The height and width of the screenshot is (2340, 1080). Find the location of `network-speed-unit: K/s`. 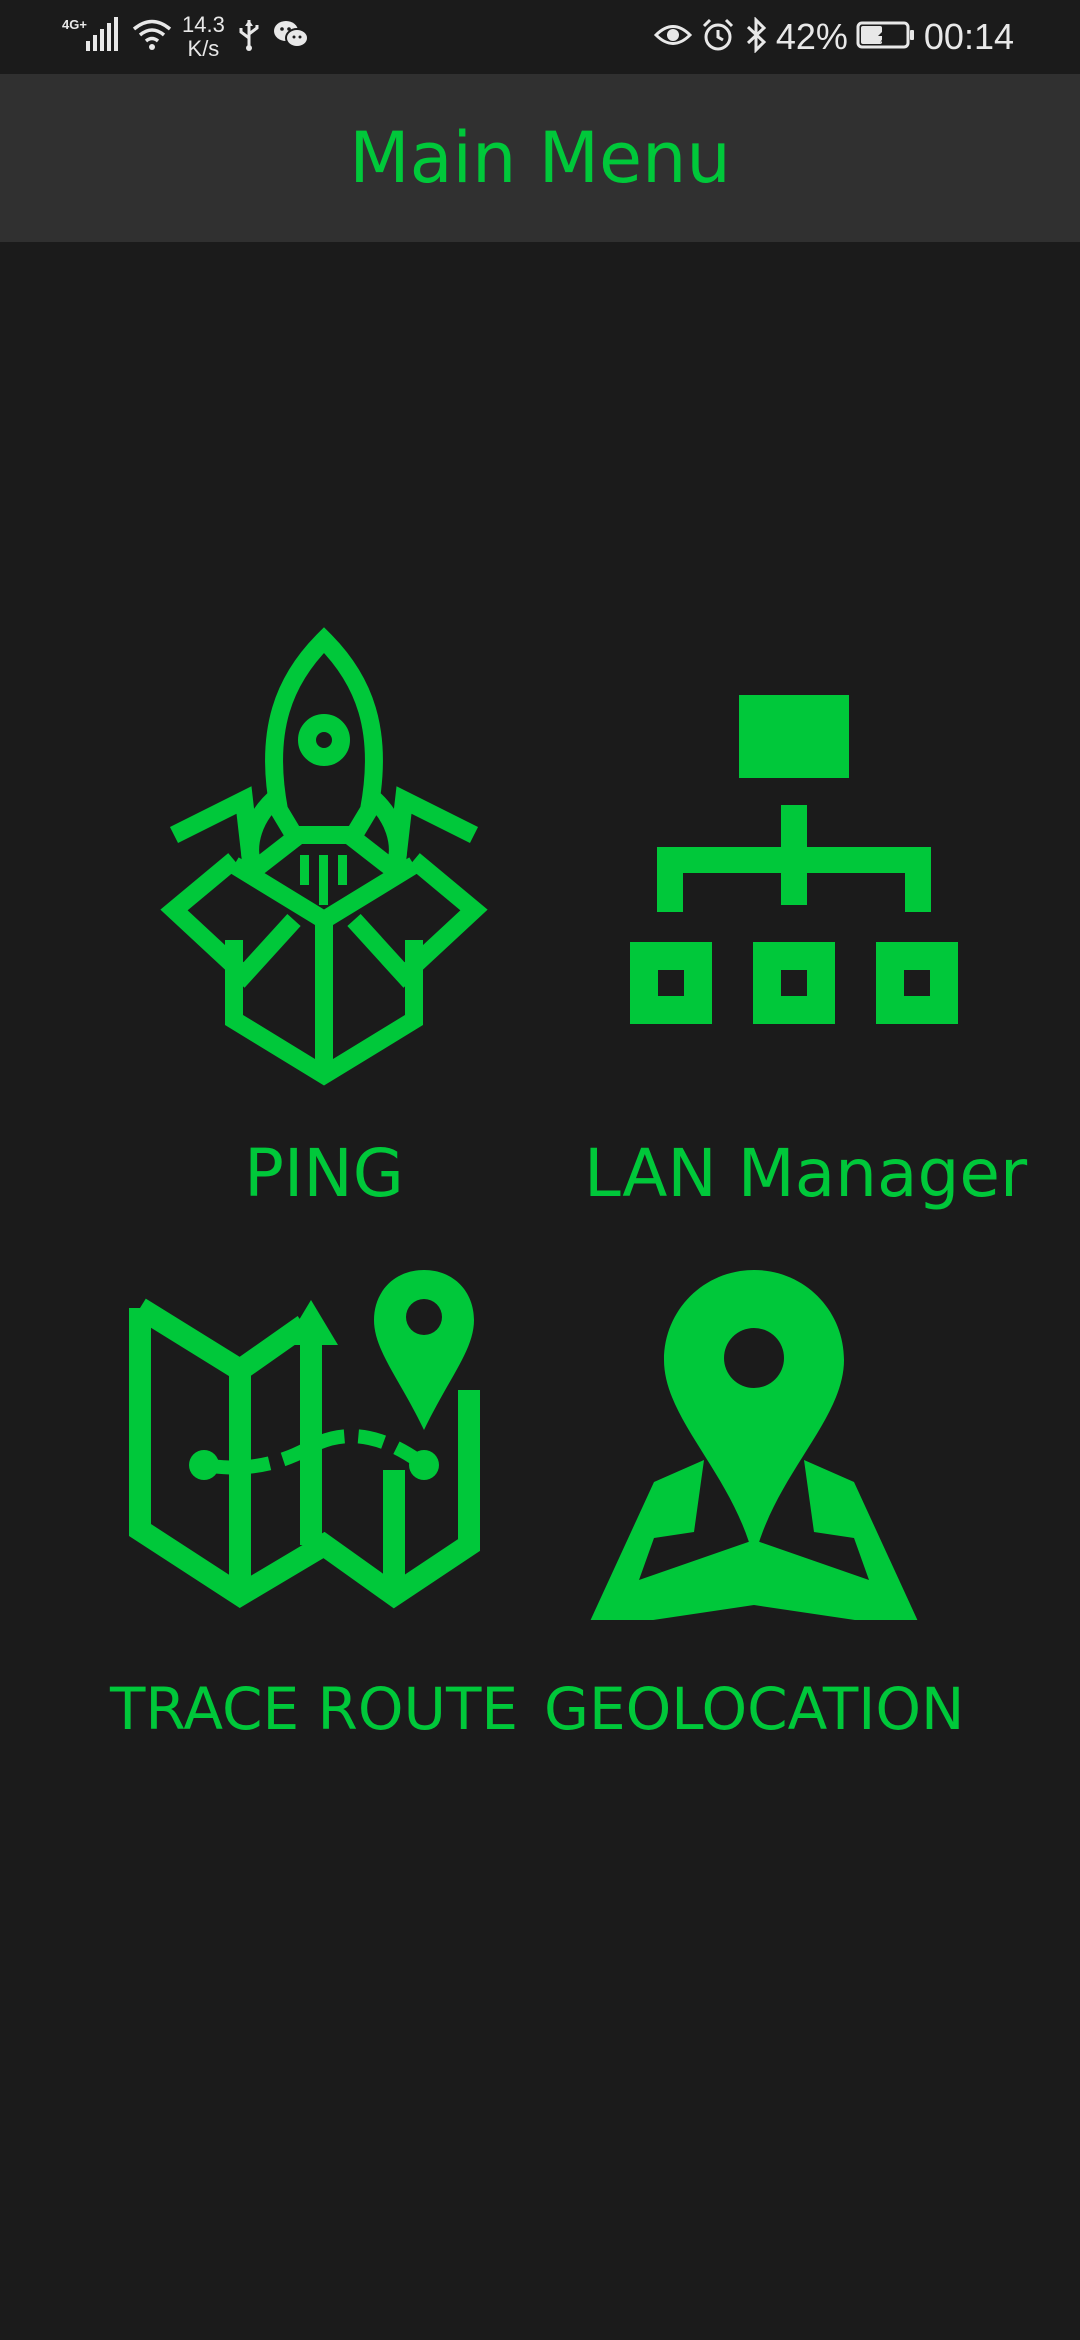

network-speed-unit: K/s is located at coordinates (203, 48).